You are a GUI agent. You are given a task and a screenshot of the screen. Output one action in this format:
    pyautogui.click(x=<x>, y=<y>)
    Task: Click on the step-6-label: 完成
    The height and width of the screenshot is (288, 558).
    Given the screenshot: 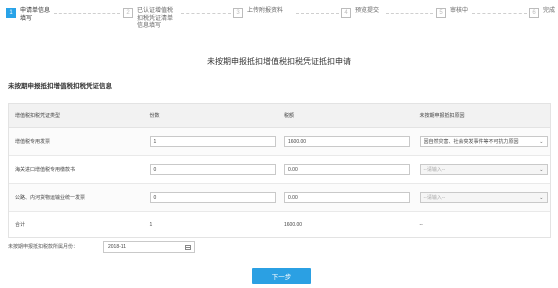 What is the action you would take?
    pyautogui.click(x=549, y=11)
    